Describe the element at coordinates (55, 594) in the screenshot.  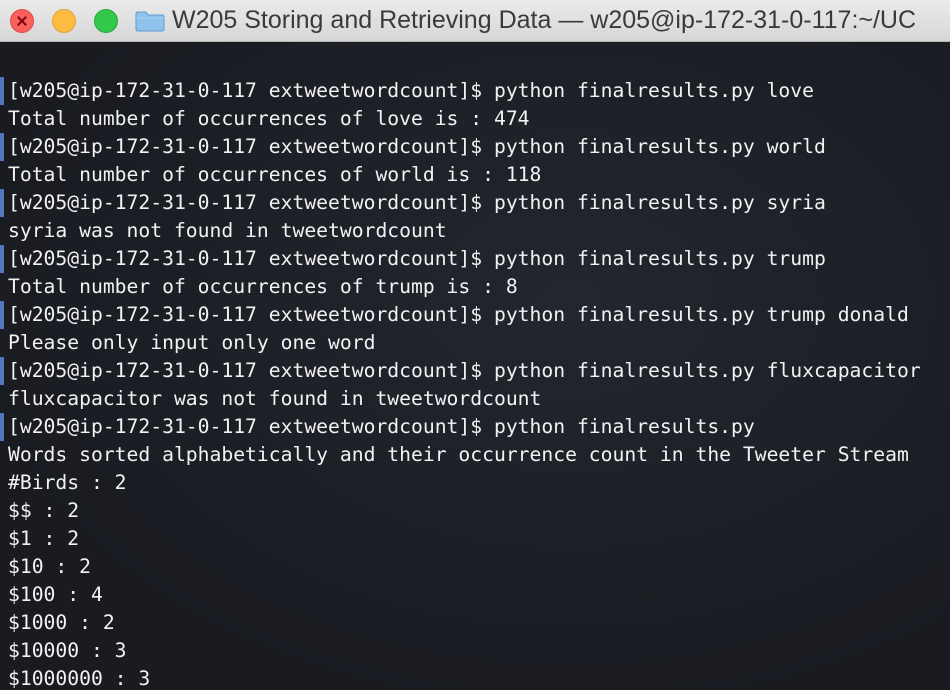
I see `output-line: $100 : 4` at that location.